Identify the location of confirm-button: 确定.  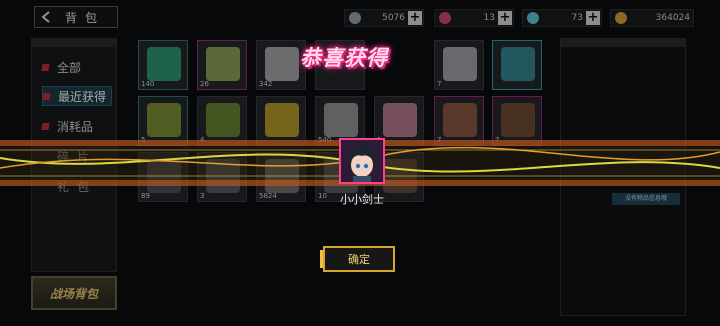
(357, 259).